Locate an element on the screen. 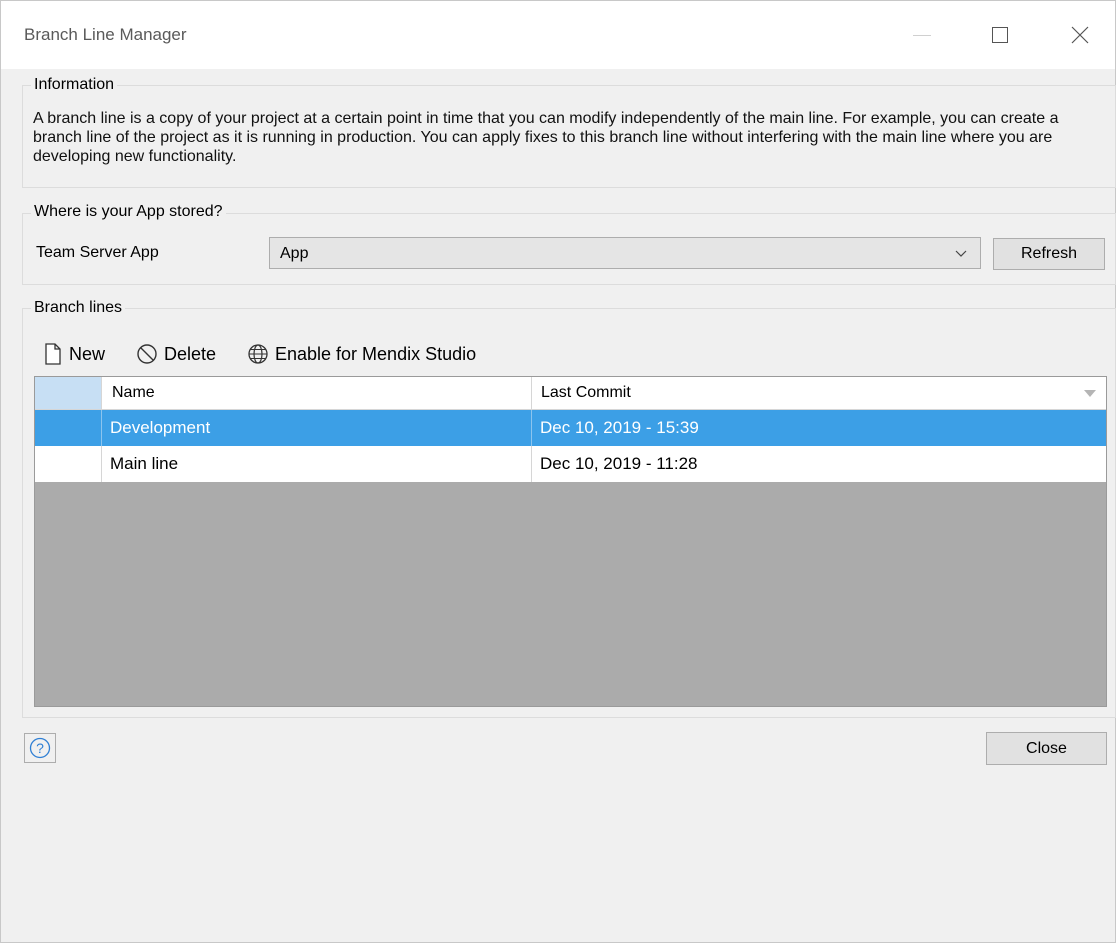 The width and height of the screenshot is (1116, 943). delete-label: Delete is located at coordinates (190, 353).